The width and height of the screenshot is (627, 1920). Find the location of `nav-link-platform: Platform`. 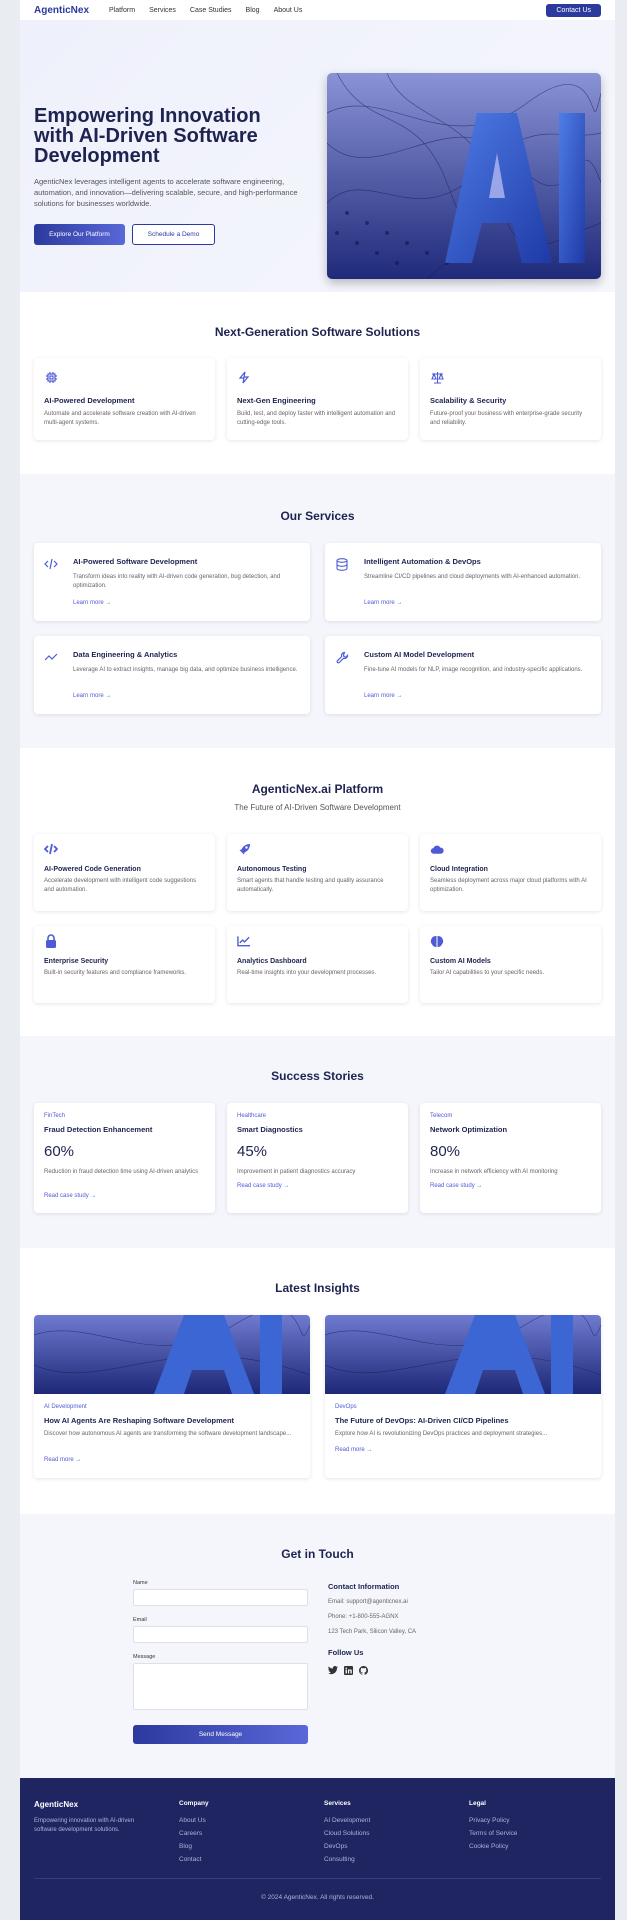

nav-link-platform: Platform is located at coordinates (122, 10).